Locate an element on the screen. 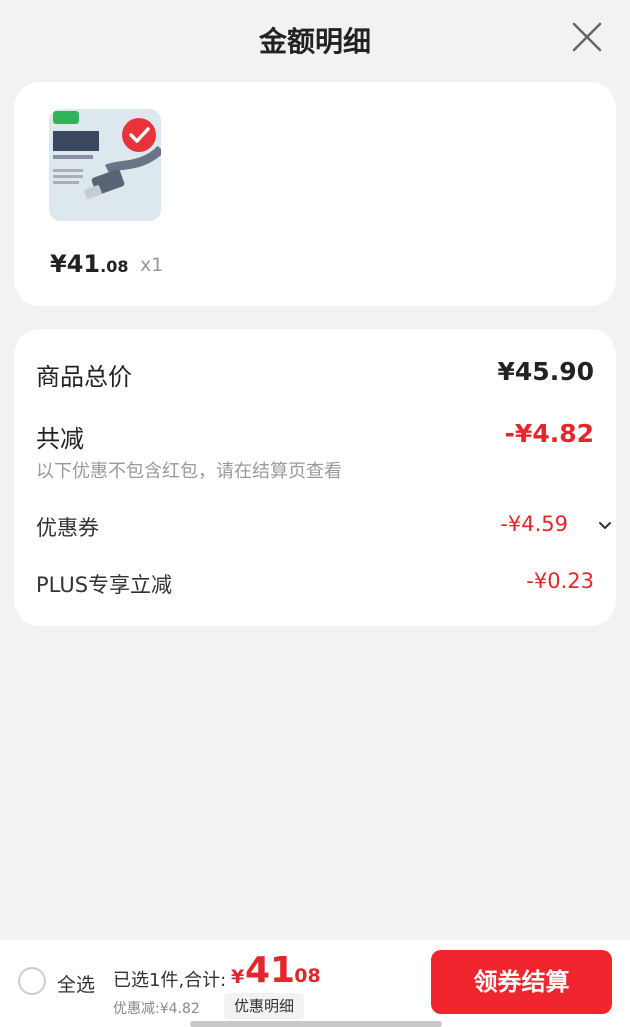 The image size is (630, 1027). coupon-value: -¥4.59 is located at coordinates (534, 524).